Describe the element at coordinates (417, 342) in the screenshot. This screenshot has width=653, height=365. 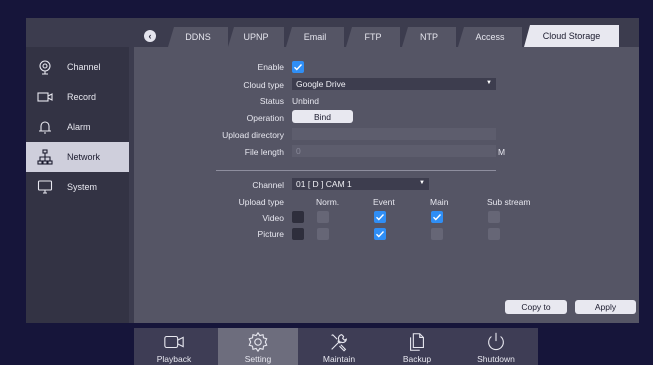
I see `copy-file-icon` at that location.